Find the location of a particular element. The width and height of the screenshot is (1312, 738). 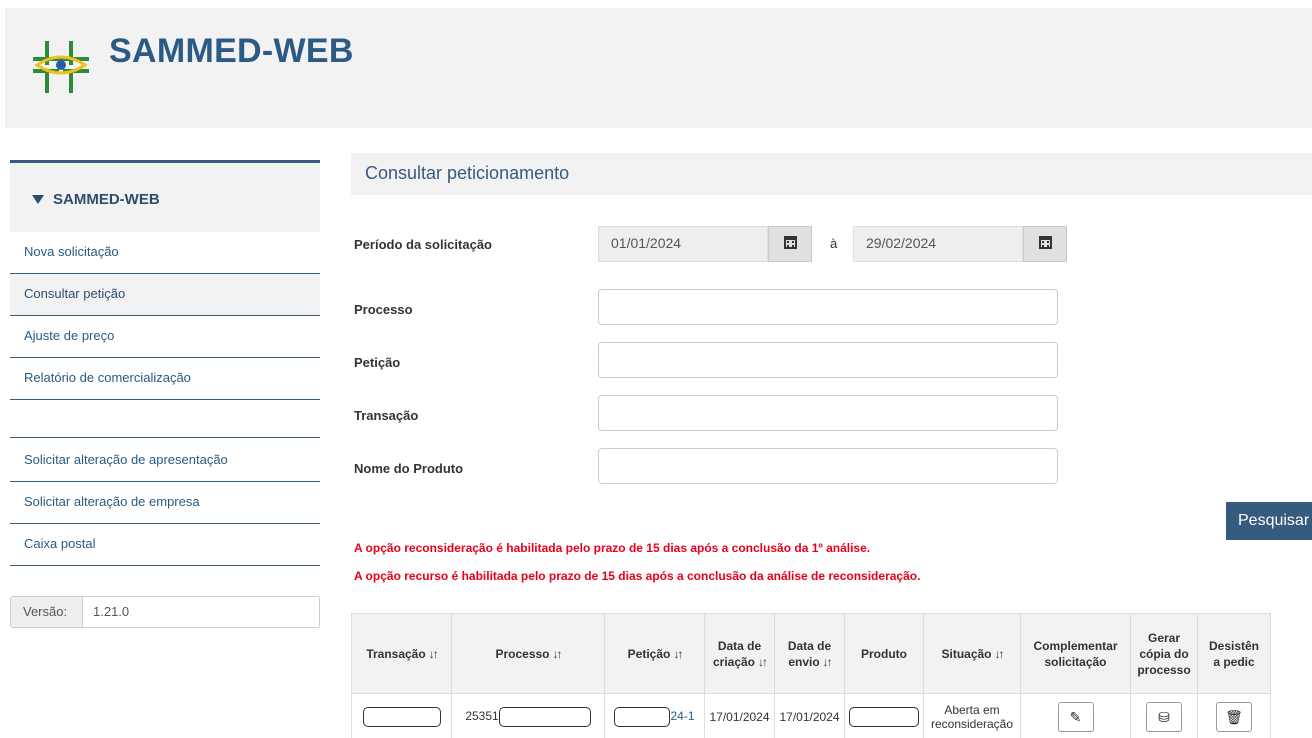

date-from-calendar-button is located at coordinates (790, 244).